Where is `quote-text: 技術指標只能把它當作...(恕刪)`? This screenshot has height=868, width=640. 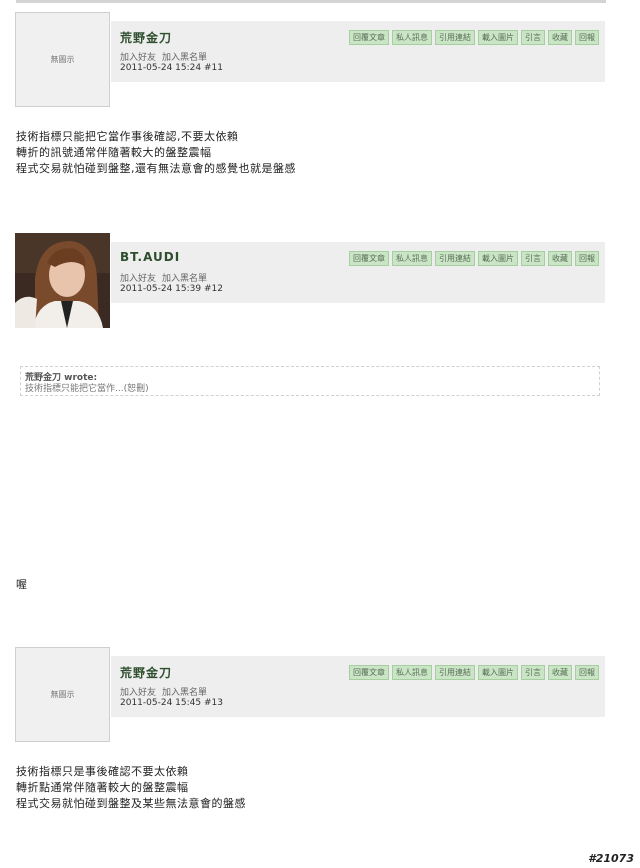 quote-text: 技術指標只能把它當作...(恕刪) is located at coordinates (87, 389).